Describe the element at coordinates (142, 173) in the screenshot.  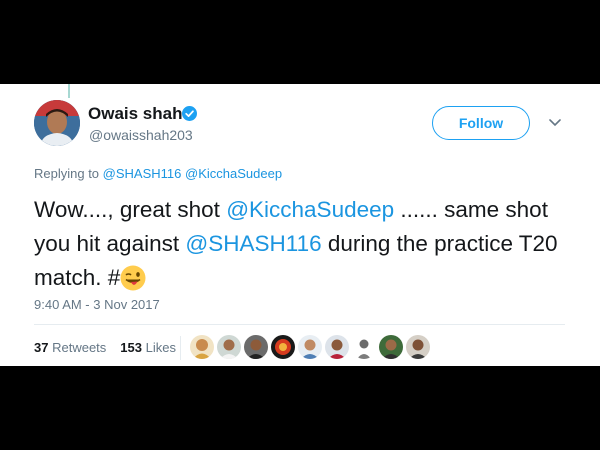
I see `reply-mention-shash116: @SHASH116` at that location.